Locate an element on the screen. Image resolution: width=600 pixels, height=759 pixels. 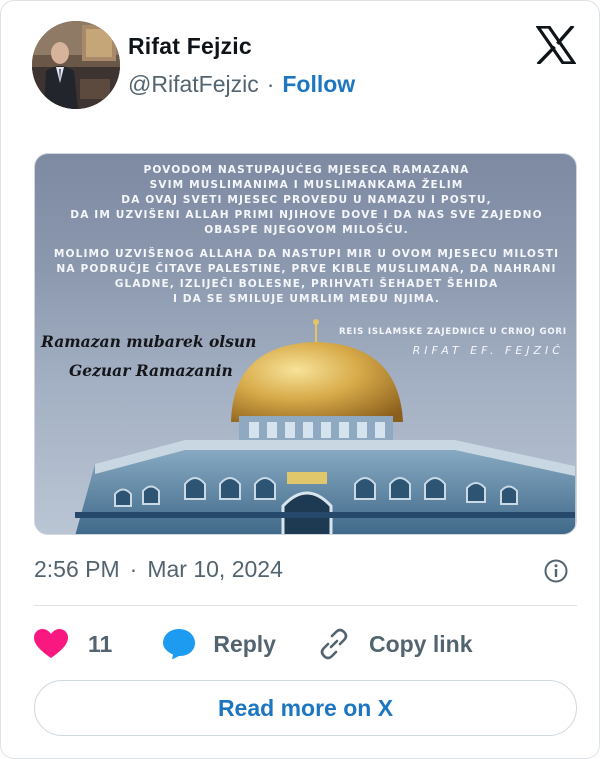
divider is located at coordinates (305, 605).